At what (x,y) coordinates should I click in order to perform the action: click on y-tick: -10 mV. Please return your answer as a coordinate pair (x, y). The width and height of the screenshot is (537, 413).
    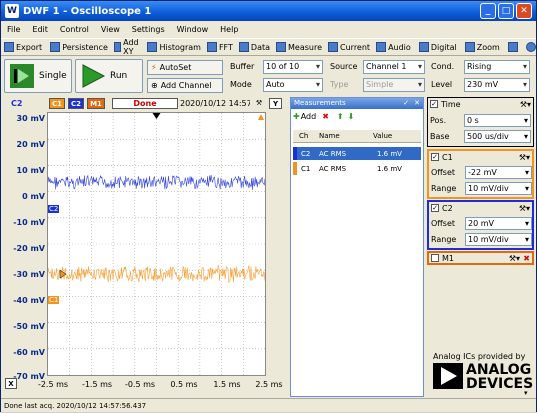
    Looking at the image, I should click on (29, 222).